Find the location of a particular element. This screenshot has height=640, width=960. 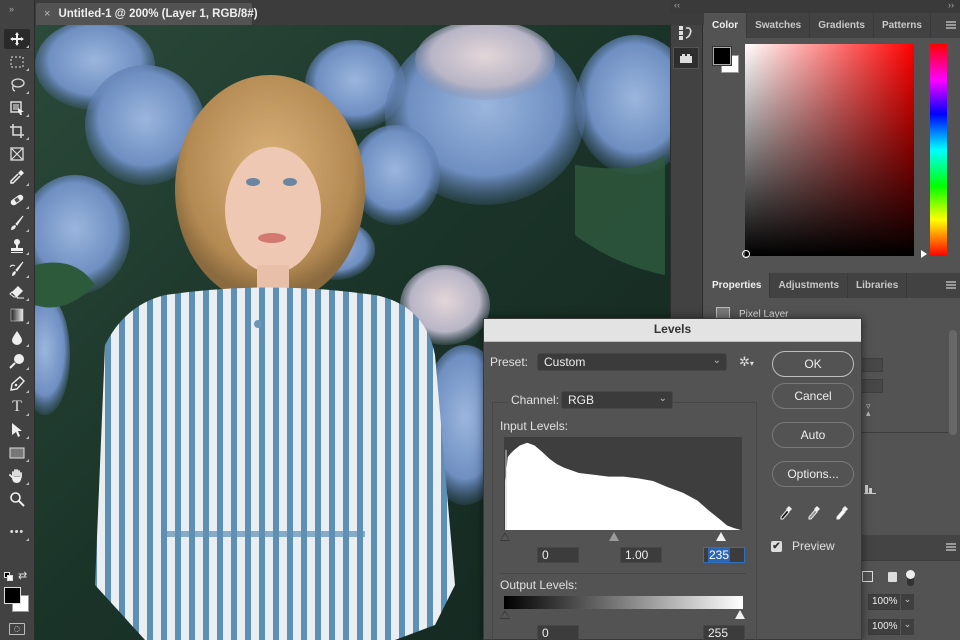

stamp-icon is located at coordinates (17, 246).